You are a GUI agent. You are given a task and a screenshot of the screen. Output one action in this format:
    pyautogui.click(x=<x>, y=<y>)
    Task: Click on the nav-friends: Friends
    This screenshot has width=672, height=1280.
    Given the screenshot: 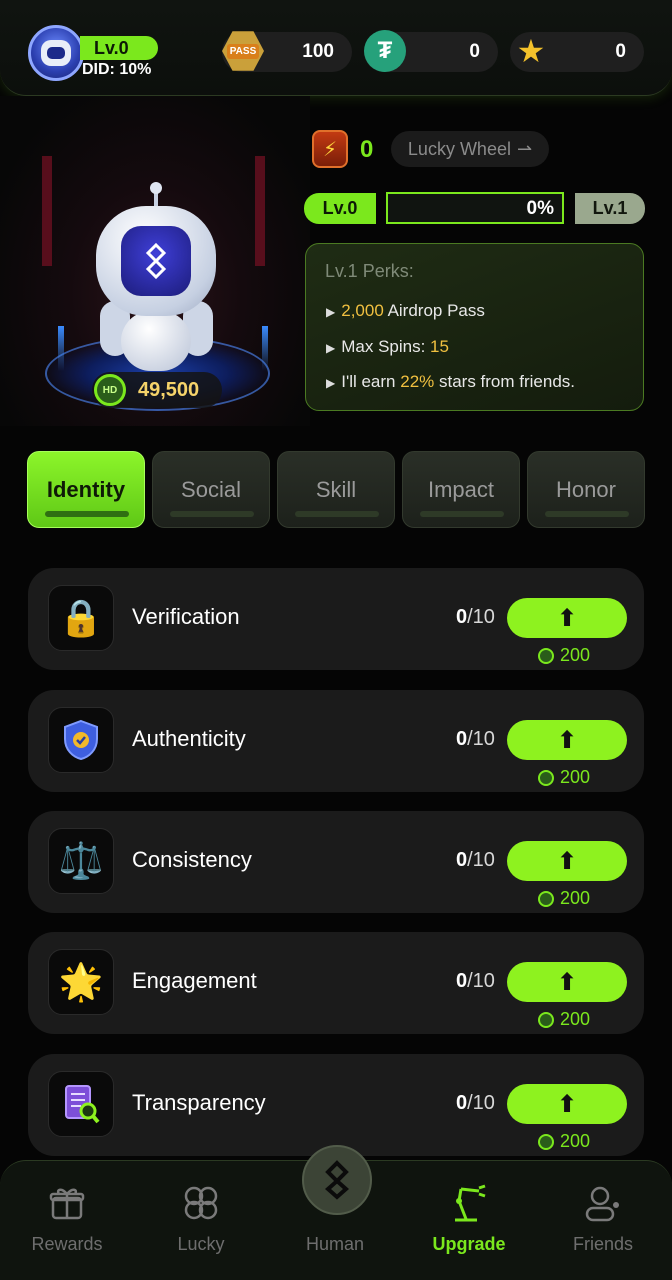 What is the action you would take?
    pyautogui.click(x=603, y=1220)
    